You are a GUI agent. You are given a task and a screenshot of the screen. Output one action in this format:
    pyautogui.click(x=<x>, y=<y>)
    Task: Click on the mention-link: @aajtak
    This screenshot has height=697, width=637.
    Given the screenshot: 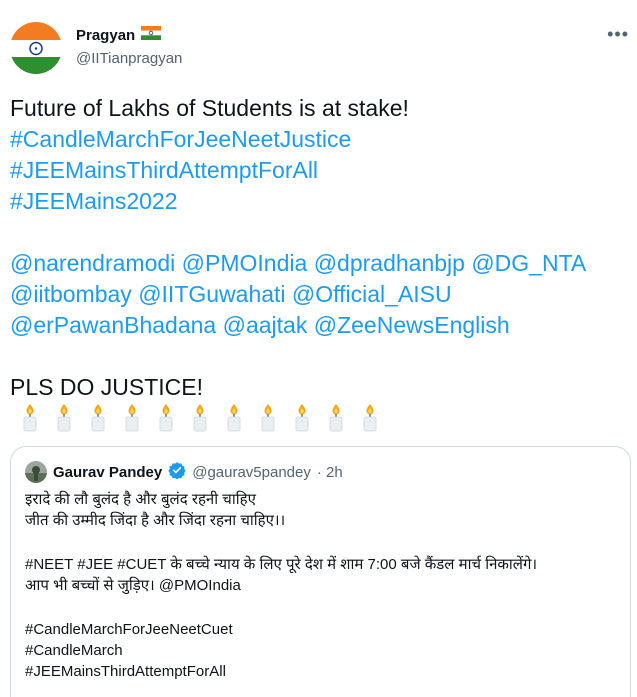 What is the action you would take?
    pyautogui.click(x=265, y=325)
    